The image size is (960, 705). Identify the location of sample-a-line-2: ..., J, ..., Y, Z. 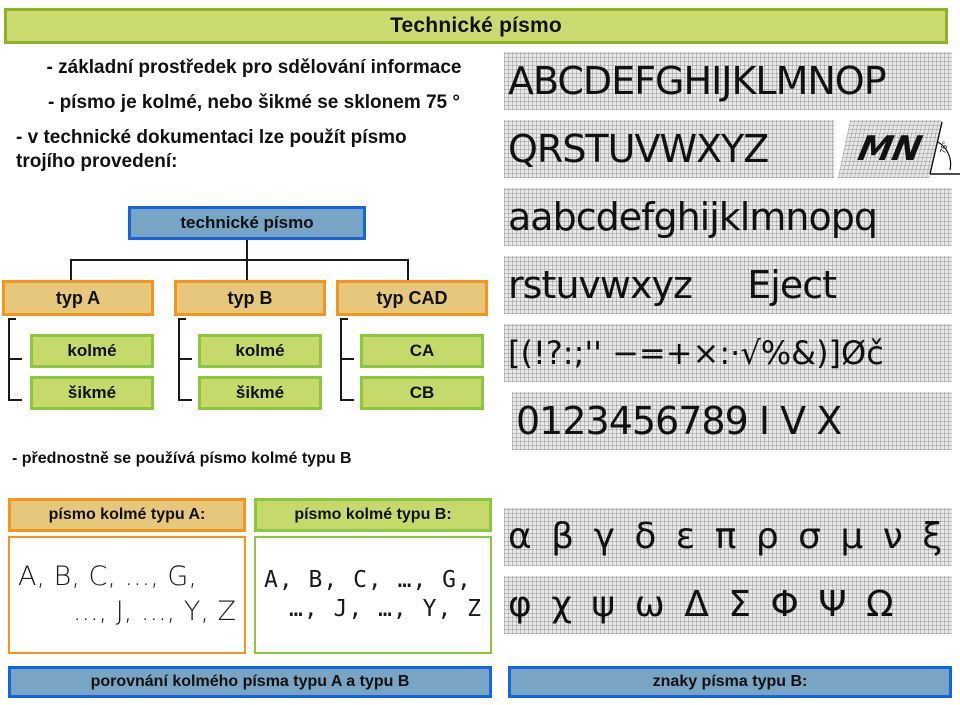
(154, 611).